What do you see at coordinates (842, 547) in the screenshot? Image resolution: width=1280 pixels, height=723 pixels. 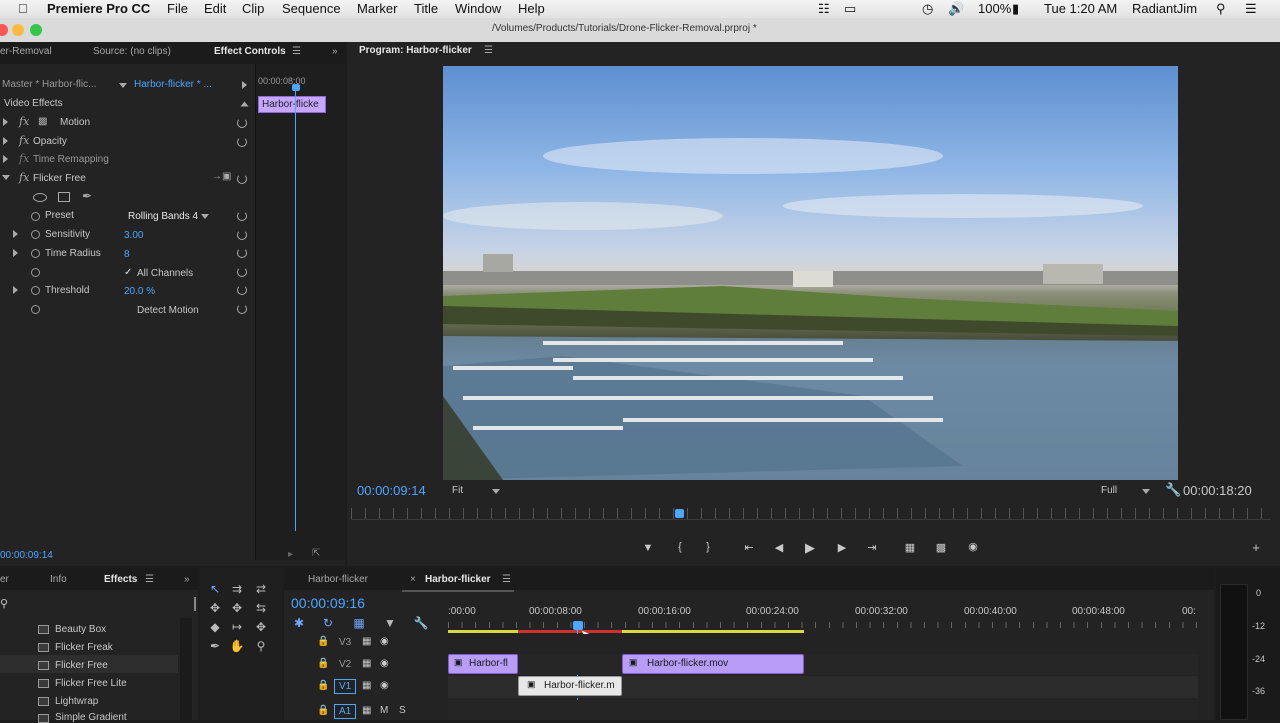 I see `step-forward-icon: ▶` at bounding box center [842, 547].